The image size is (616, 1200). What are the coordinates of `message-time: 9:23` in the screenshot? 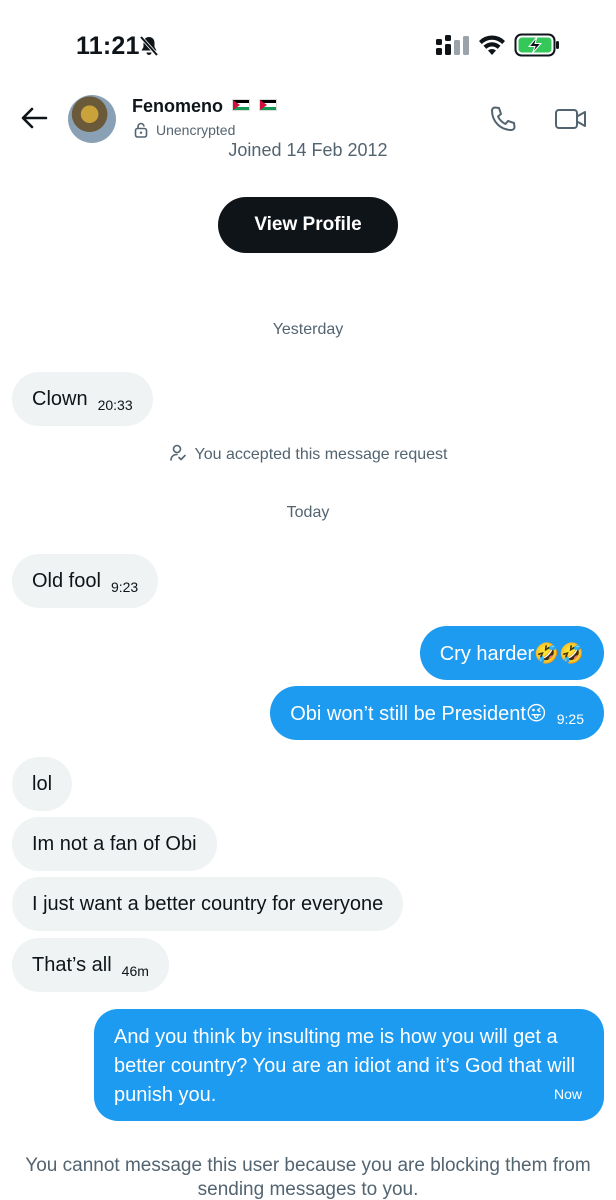 It's located at (124, 587).